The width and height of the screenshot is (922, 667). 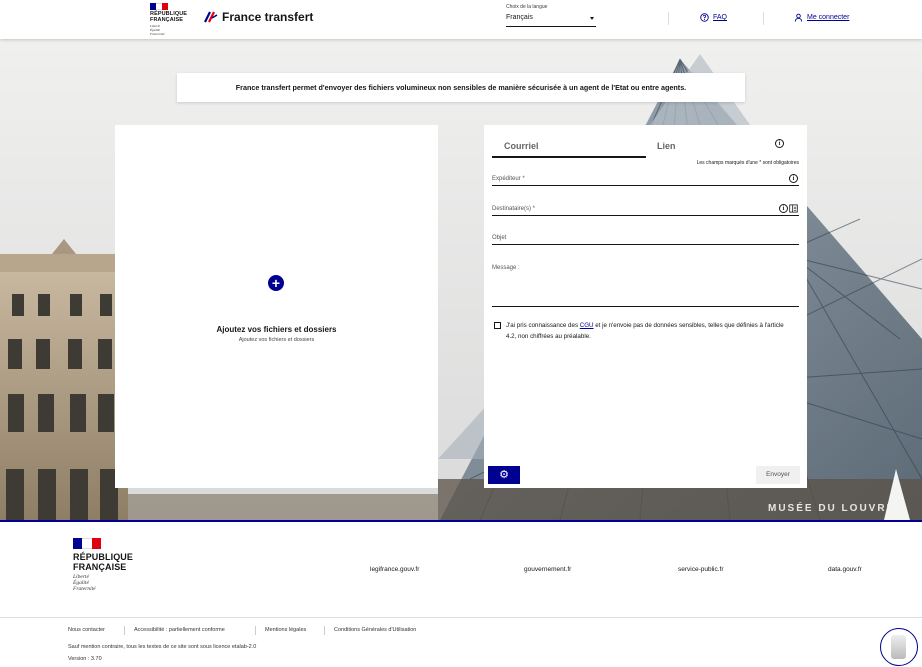 I want to click on gear-icon: ⚙, so click(x=504, y=475).